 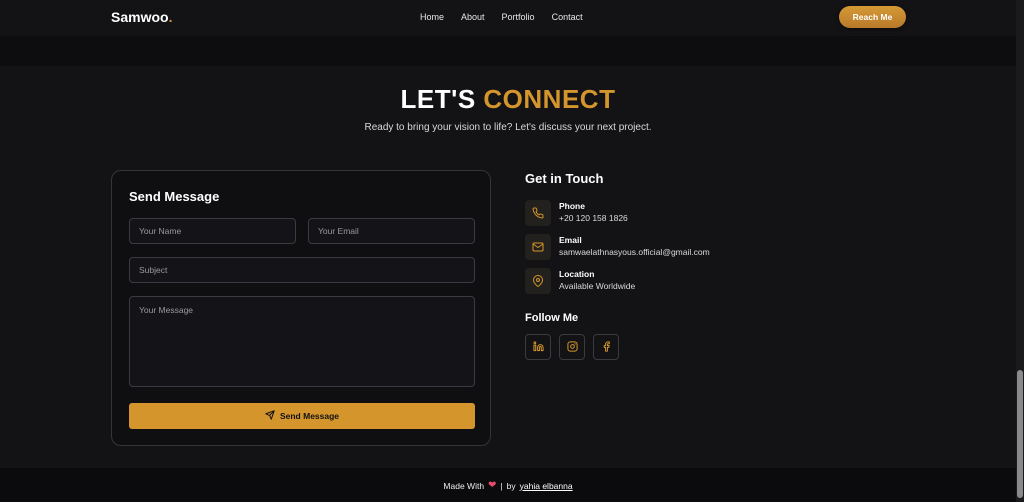 I want to click on contact-value: Available Worldwide, so click(x=597, y=286).